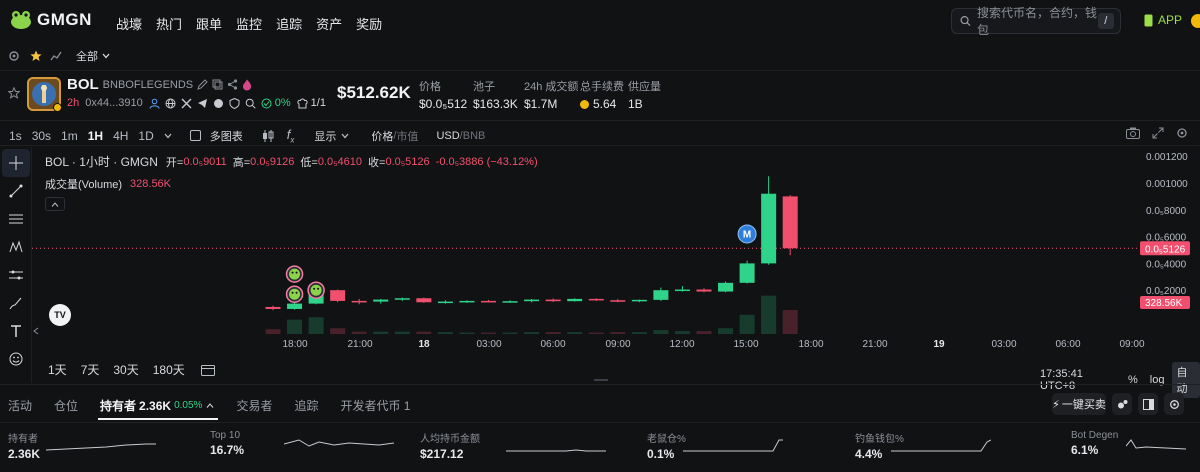 The height and width of the screenshot is (472, 1200). What do you see at coordinates (234, 103) in the screenshot?
I see `shield-icon` at bounding box center [234, 103].